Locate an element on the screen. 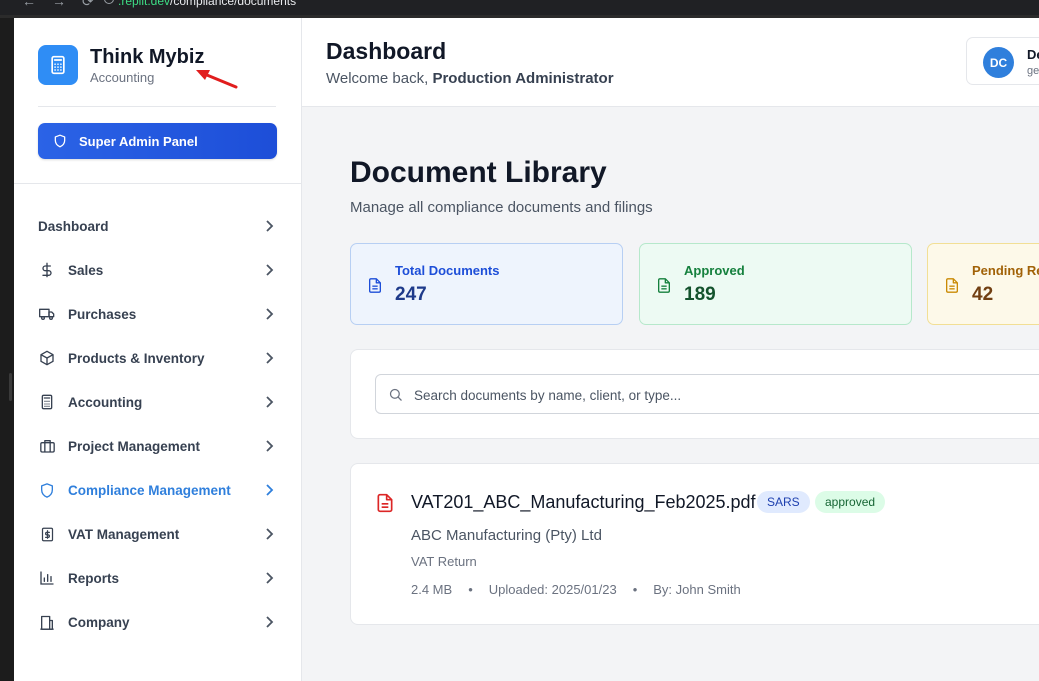 The width and height of the screenshot is (1039, 681). user-email: ge is located at coordinates (1033, 71).